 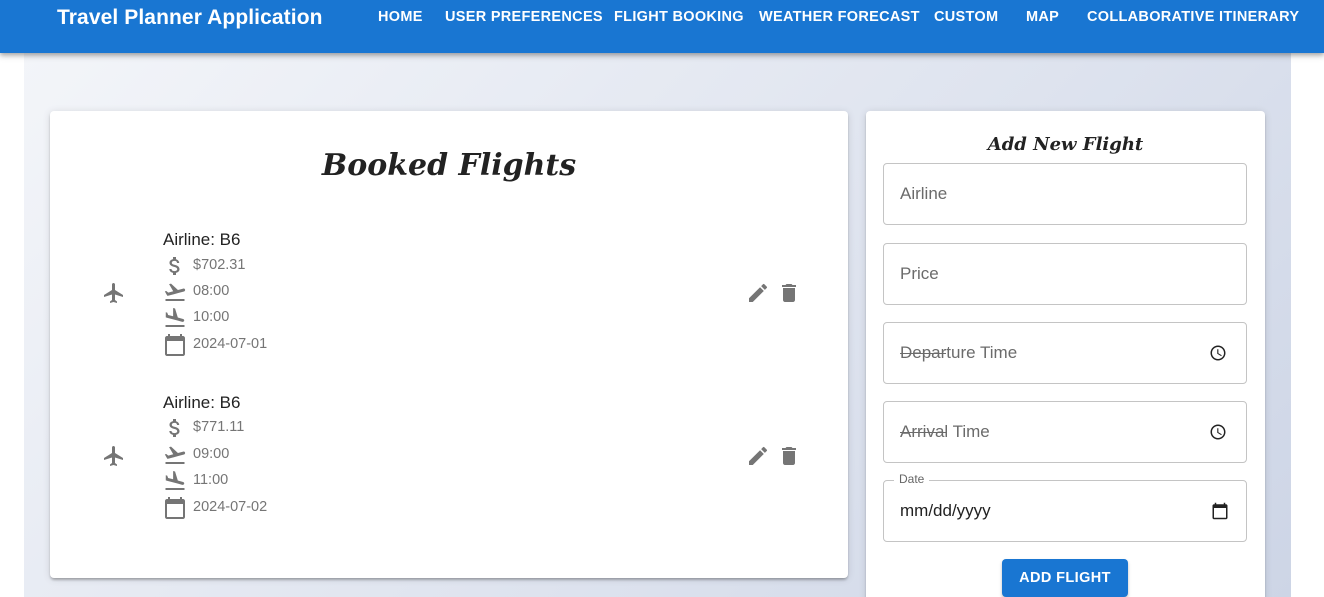 I want to click on nav-home: HOME, so click(x=400, y=17).